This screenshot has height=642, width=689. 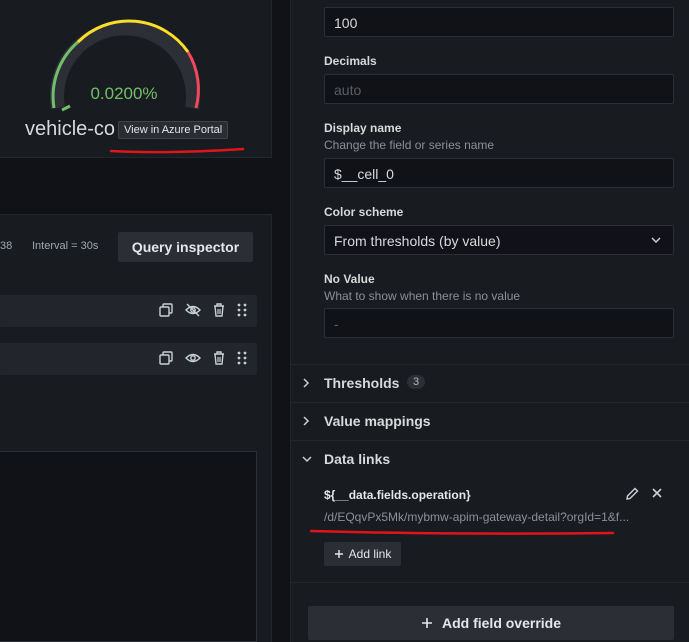 I want to click on display-name-label: Display name, so click(x=363, y=128).